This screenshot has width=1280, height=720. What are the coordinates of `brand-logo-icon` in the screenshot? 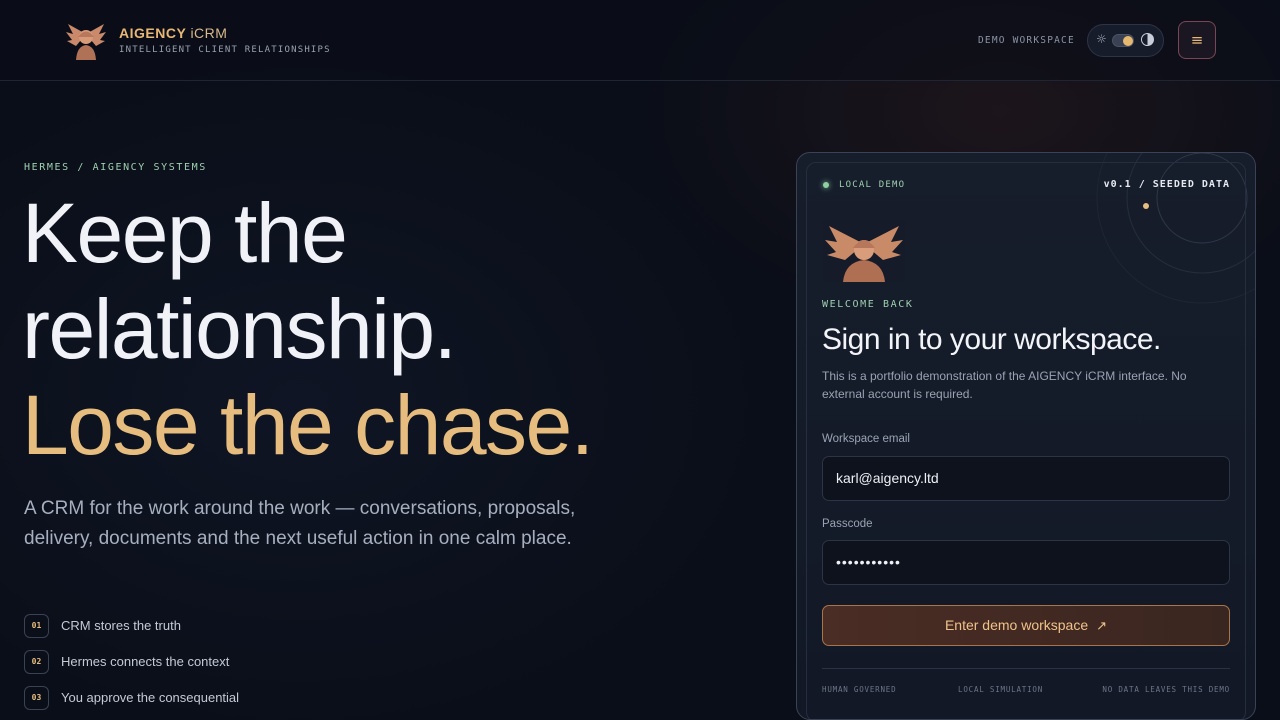 It's located at (86, 42).